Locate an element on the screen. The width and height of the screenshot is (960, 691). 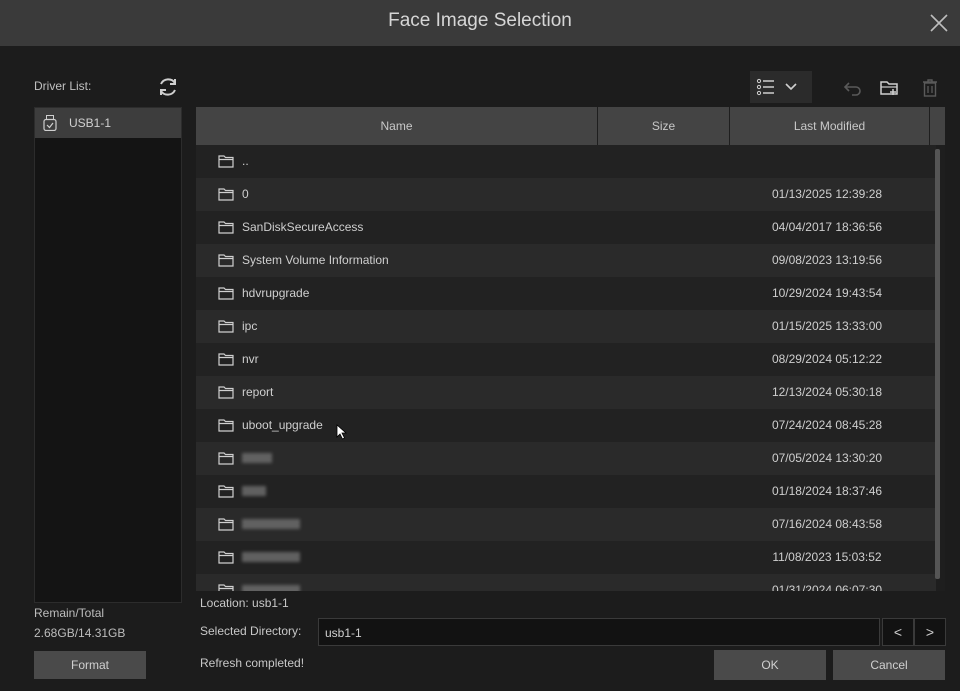
view-mode-dropdown is located at coordinates (781, 87).